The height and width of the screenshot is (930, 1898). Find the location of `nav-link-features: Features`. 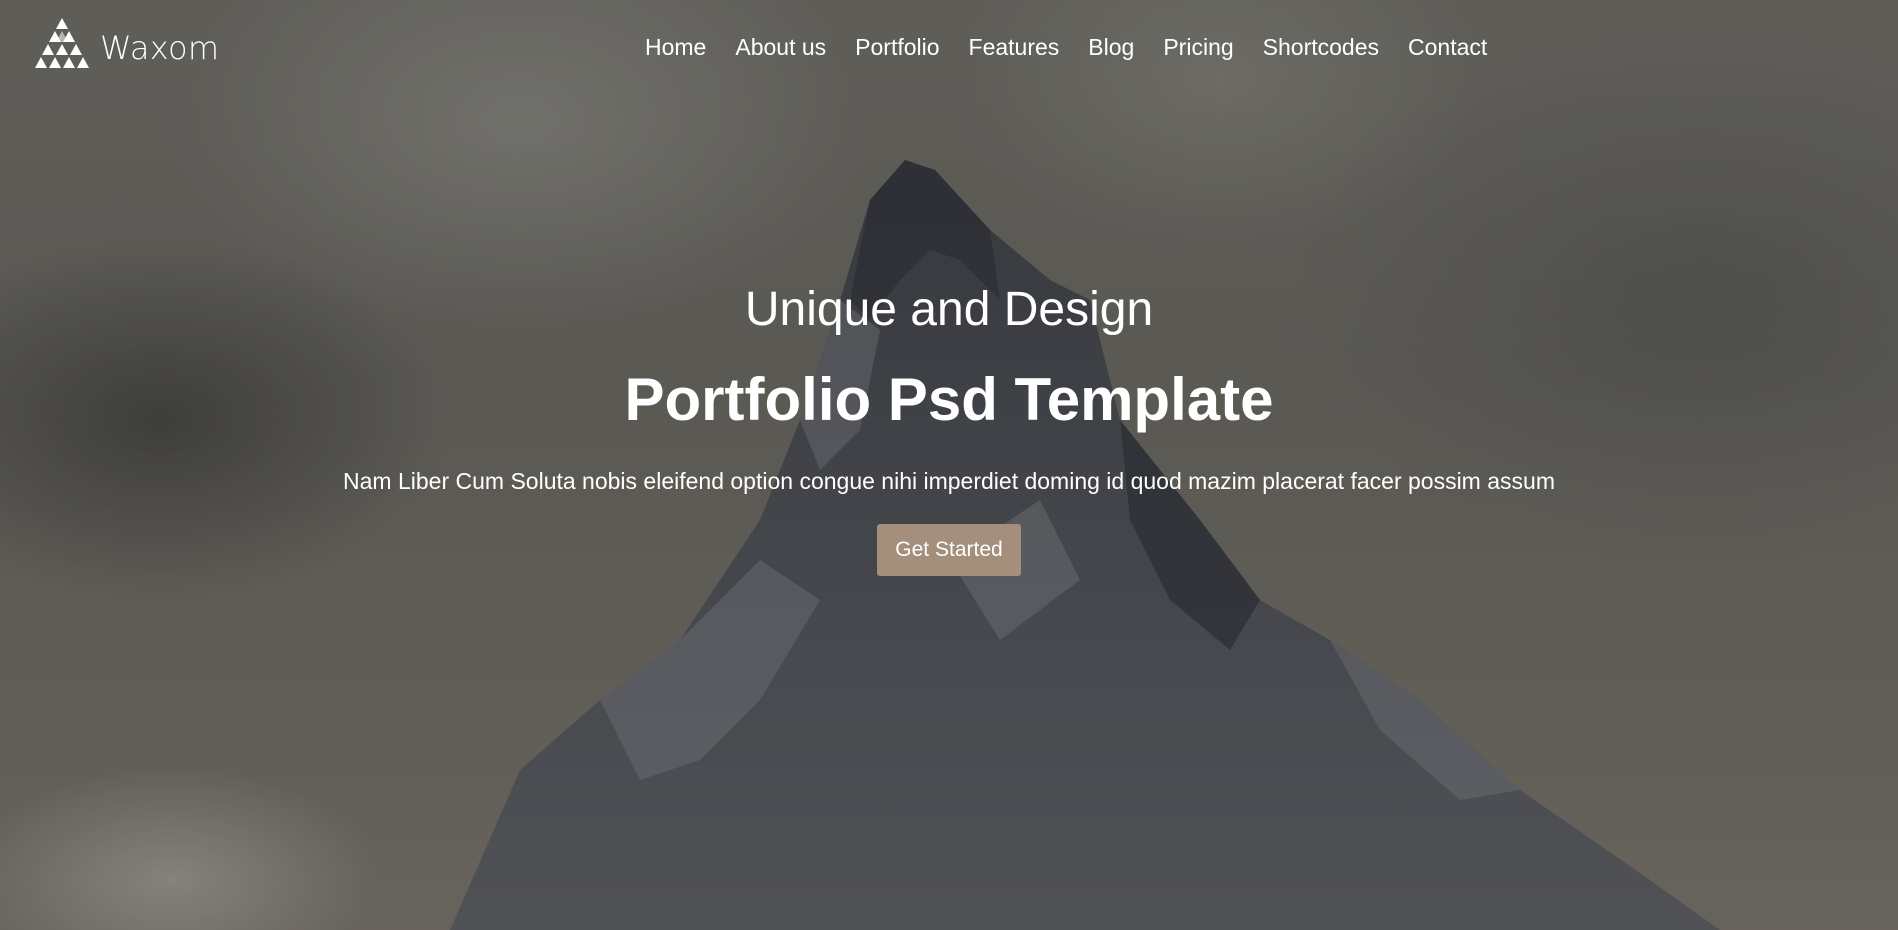

nav-link-features: Features is located at coordinates (1014, 47).